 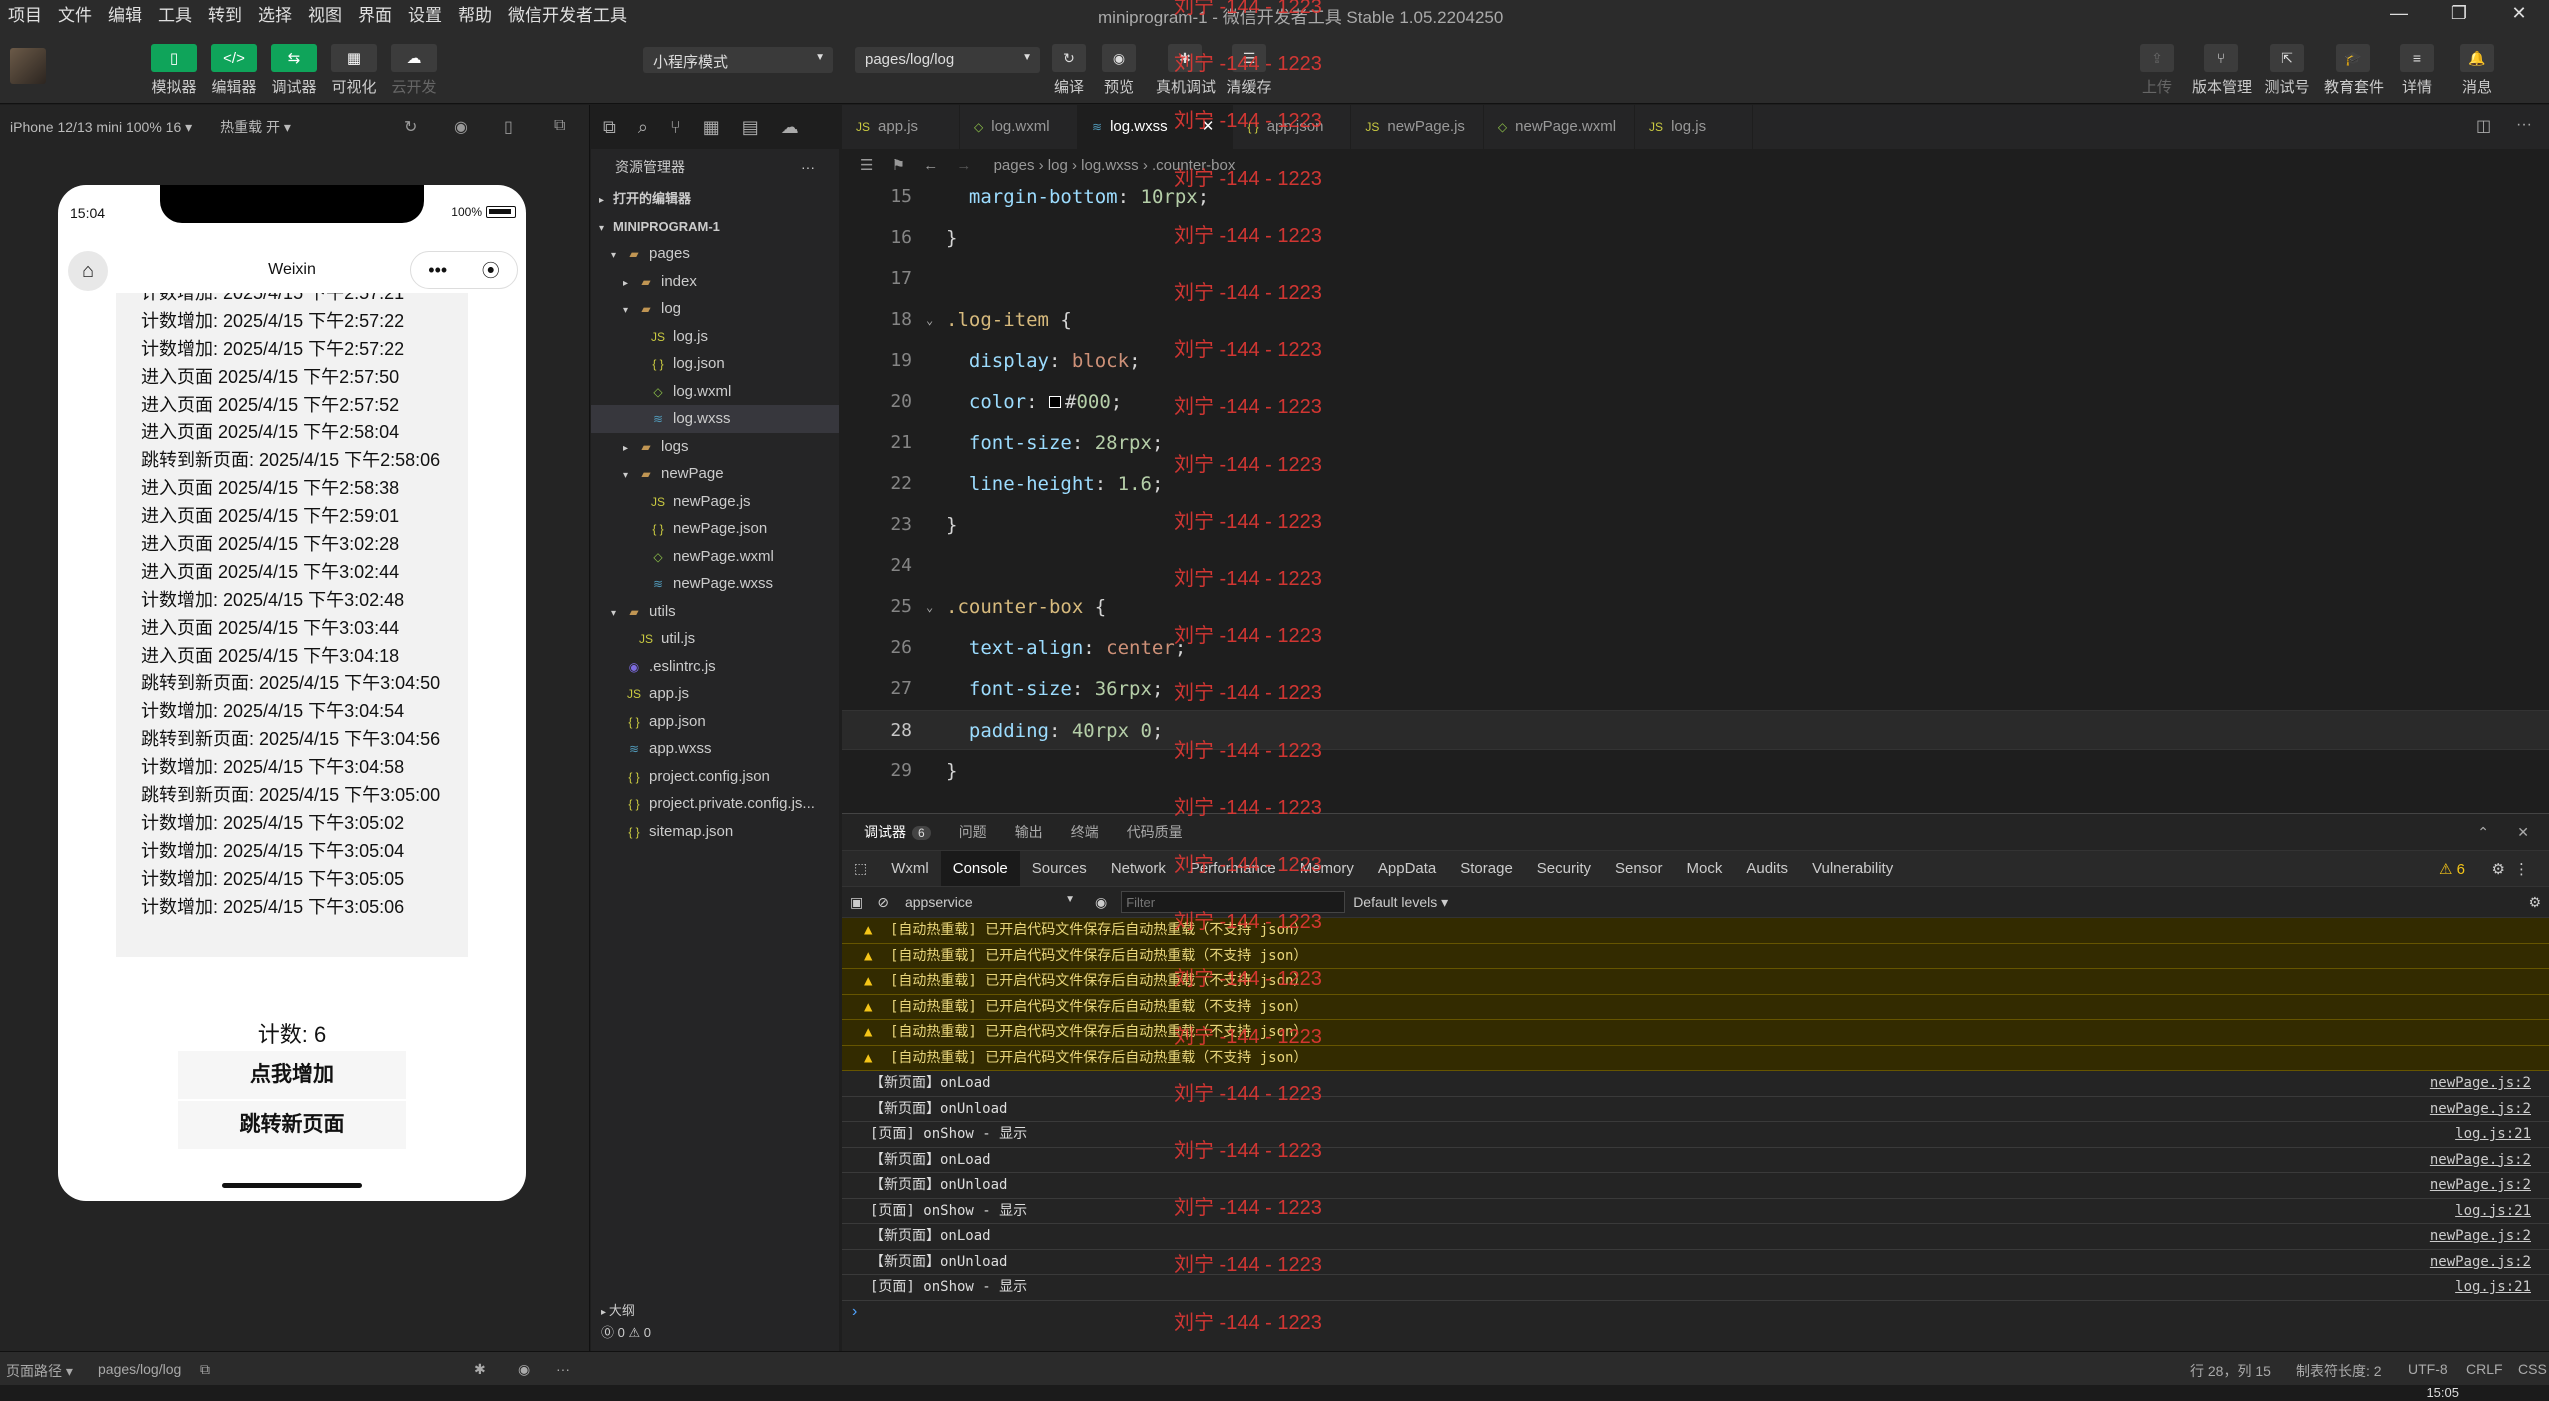 What do you see at coordinates (2459, 13) in the screenshot?
I see `restore-icon: ❐` at bounding box center [2459, 13].